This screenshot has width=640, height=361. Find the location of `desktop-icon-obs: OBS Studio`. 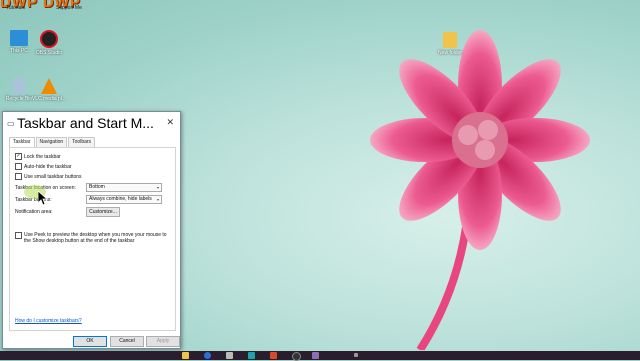

desktop-icon-obs: OBS Studio is located at coordinates (49, 43).